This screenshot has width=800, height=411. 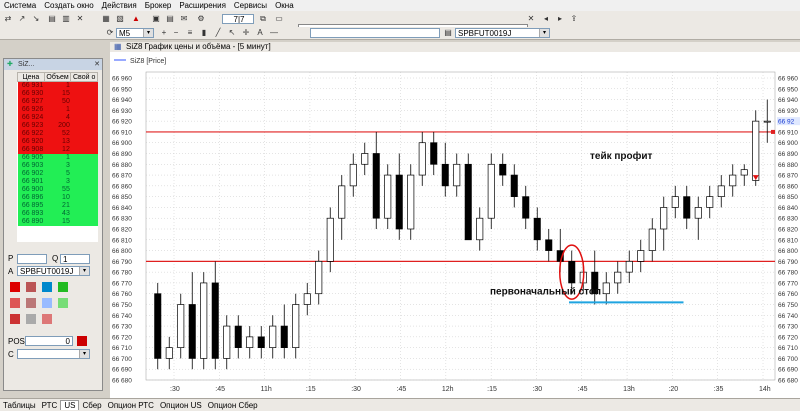 What do you see at coordinates (156, 18) in the screenshot?
I see `portfolio-icon: ▣` at bounding box center [156, 18].